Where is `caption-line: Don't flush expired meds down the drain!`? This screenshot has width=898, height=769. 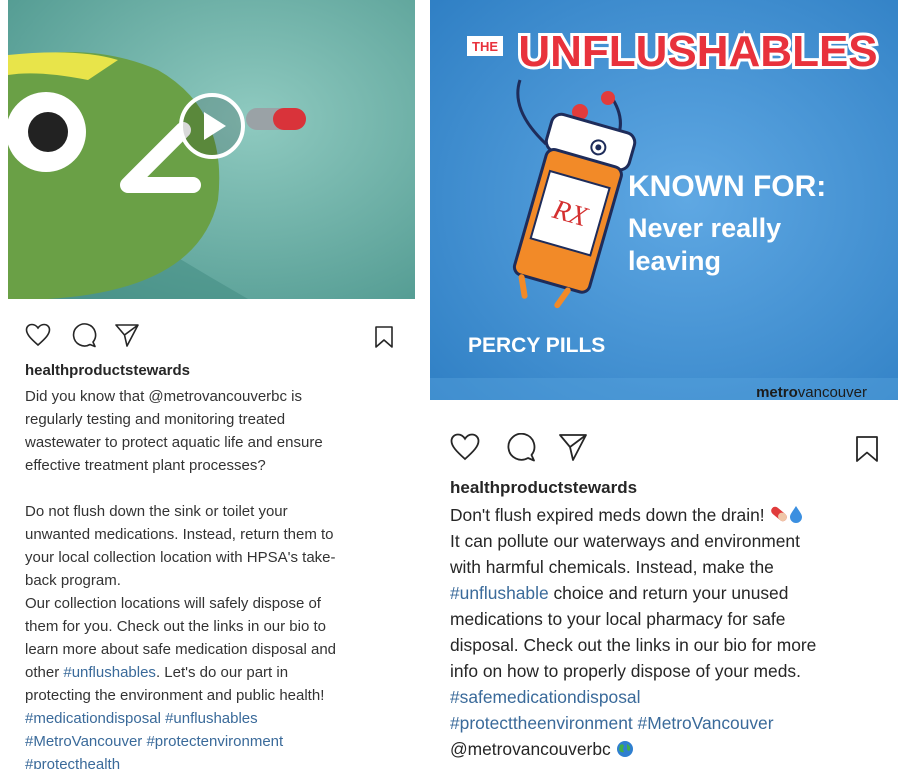
caption-line: Don't flush expired meds down the drain! is located at coordinates (674, 515).